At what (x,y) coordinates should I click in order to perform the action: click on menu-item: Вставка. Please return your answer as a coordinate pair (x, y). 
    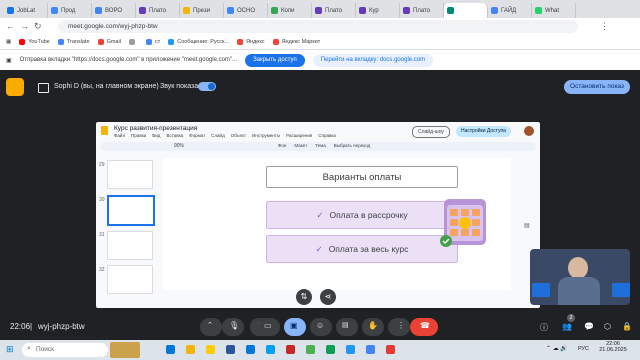
    Looking at the image, I should click on (174, 135).